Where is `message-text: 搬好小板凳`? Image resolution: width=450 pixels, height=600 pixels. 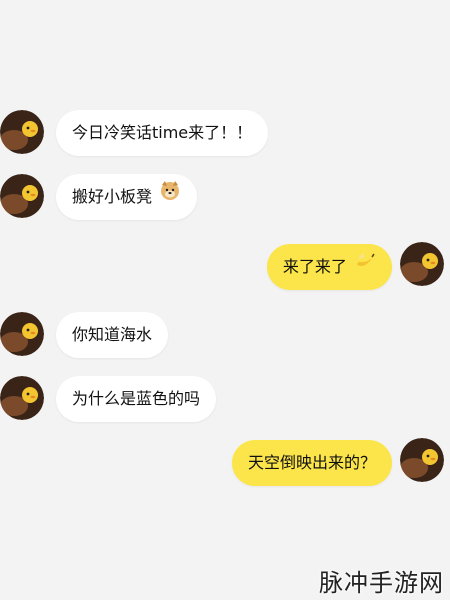
message-text: 搬好小板凳 is located at coordinates (112, 196).